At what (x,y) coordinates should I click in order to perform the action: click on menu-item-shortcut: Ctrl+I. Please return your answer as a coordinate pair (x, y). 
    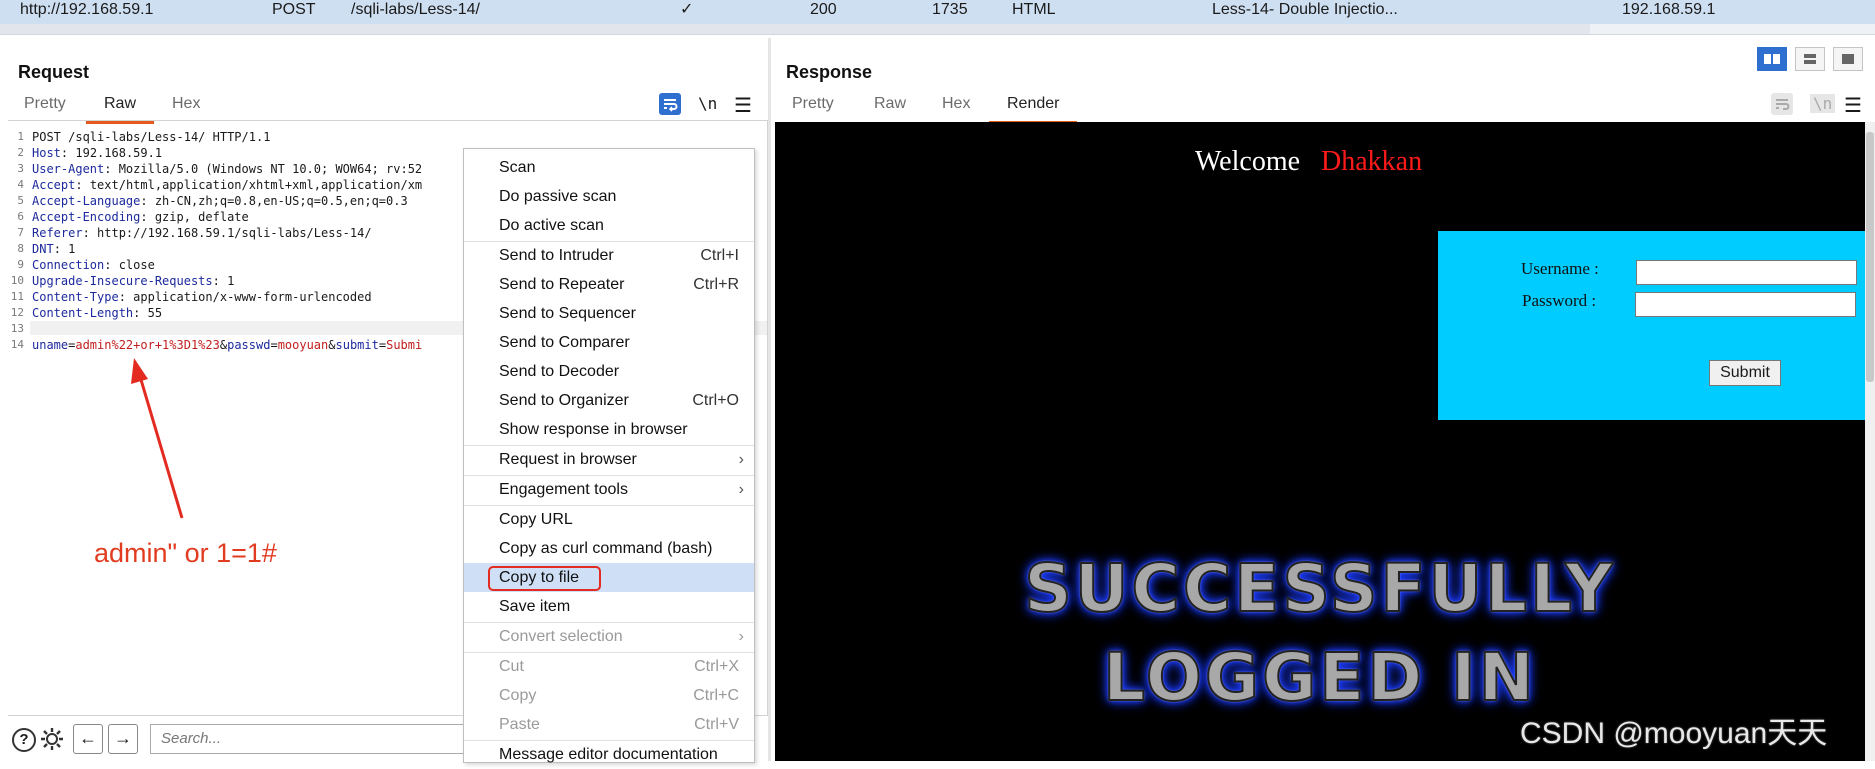
    Looking at the image, I should click on (719, 255).